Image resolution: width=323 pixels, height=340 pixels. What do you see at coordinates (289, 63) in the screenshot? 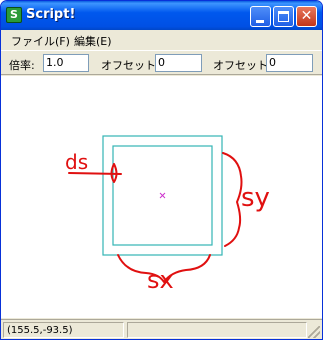
I see `offset-y-input: 0` at bounding box center [289, 63].